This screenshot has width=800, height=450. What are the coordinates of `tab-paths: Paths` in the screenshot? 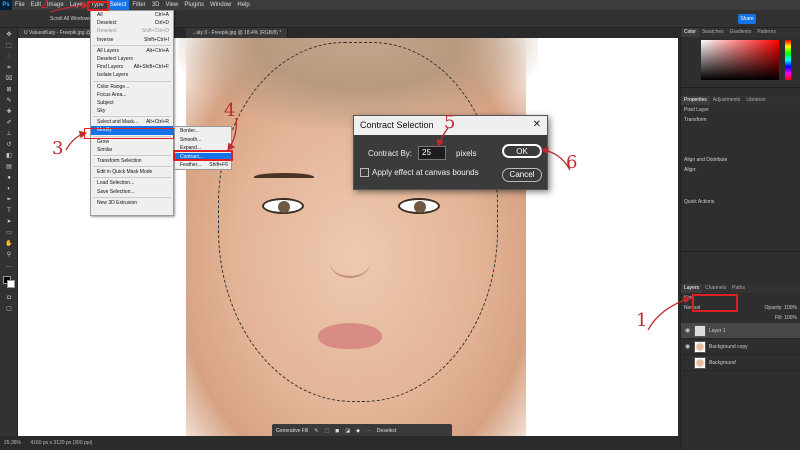 It's located at (738, 288).